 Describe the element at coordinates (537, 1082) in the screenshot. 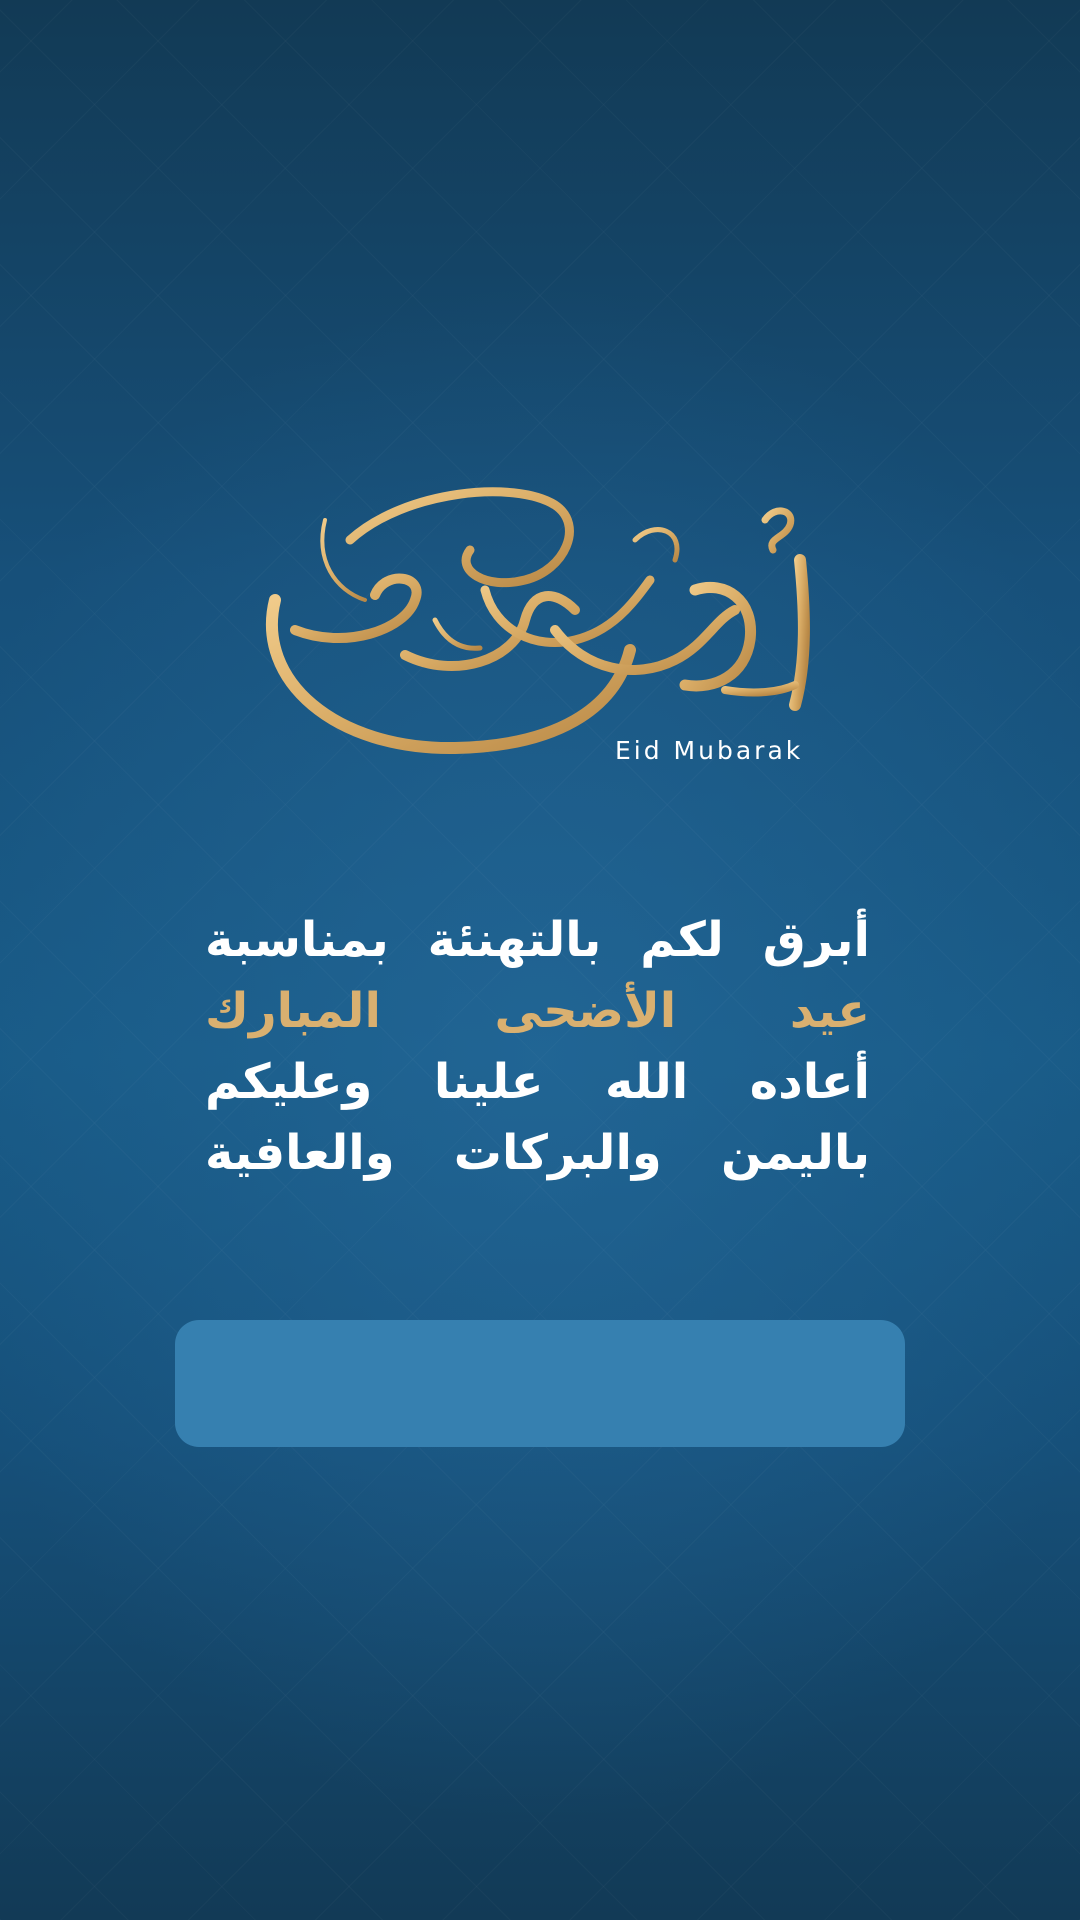

I see `greeting-line-3: أعاده الله علينا وعليكم` at that location.